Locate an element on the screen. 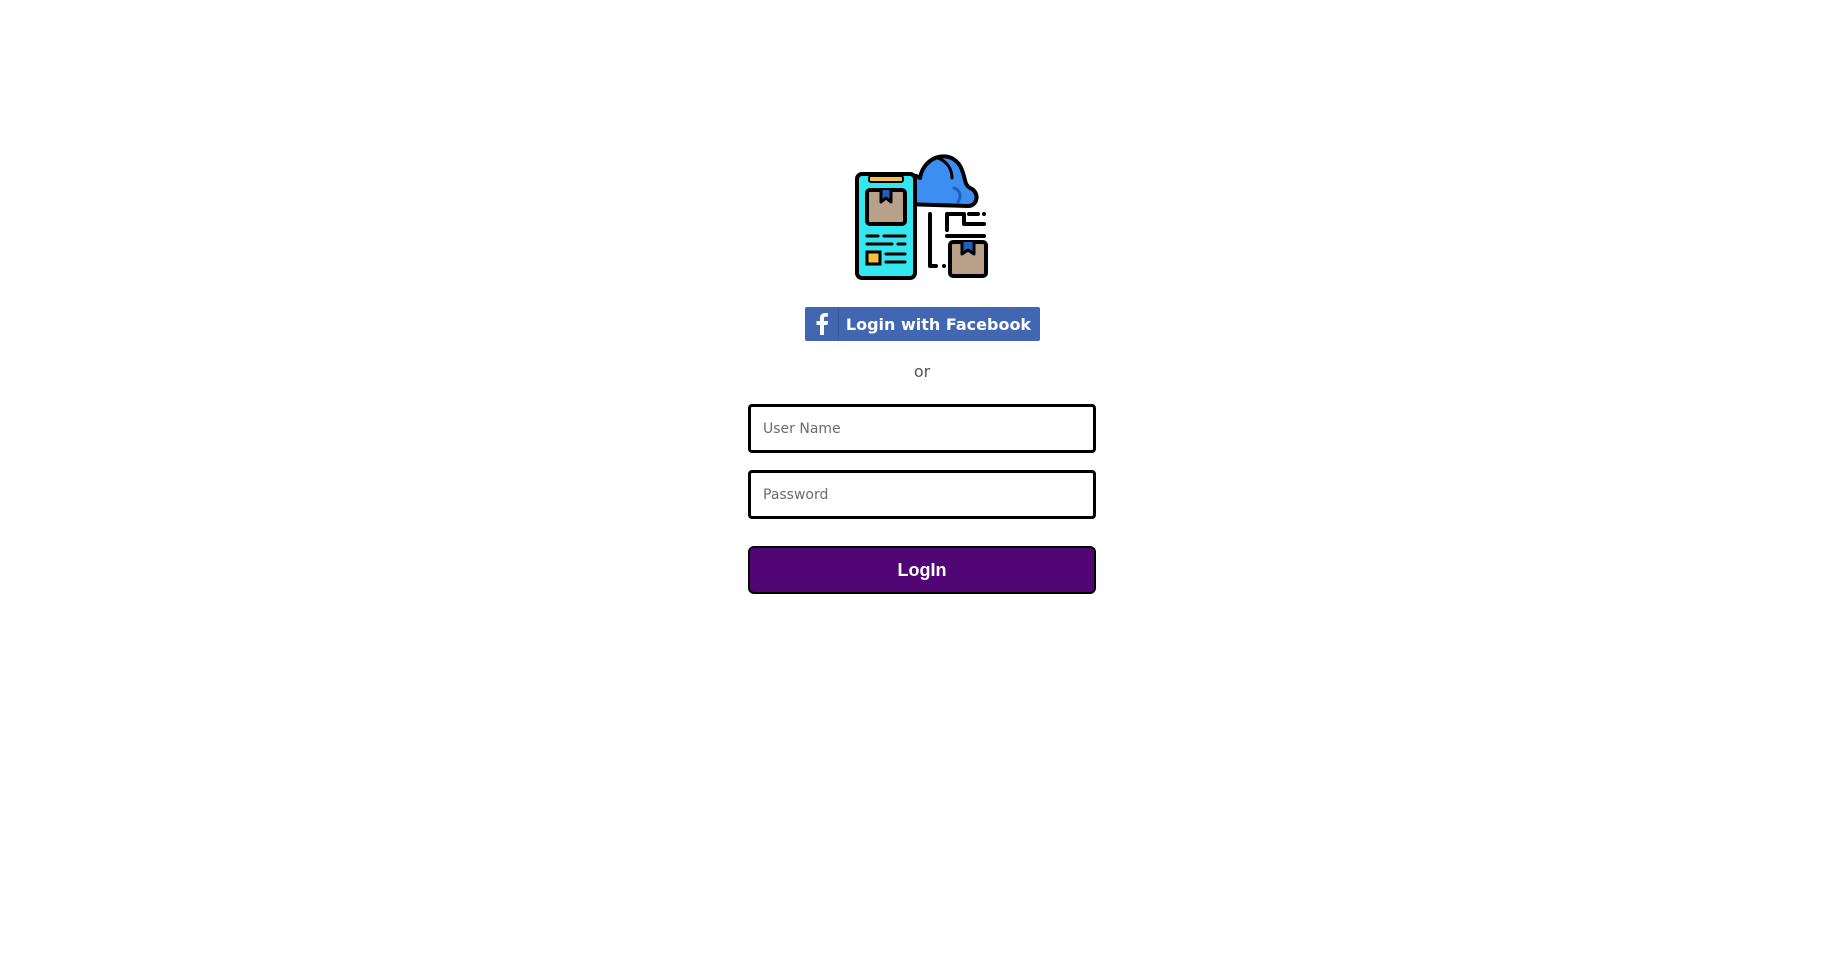  password-input is located at coordinates (922, 494).